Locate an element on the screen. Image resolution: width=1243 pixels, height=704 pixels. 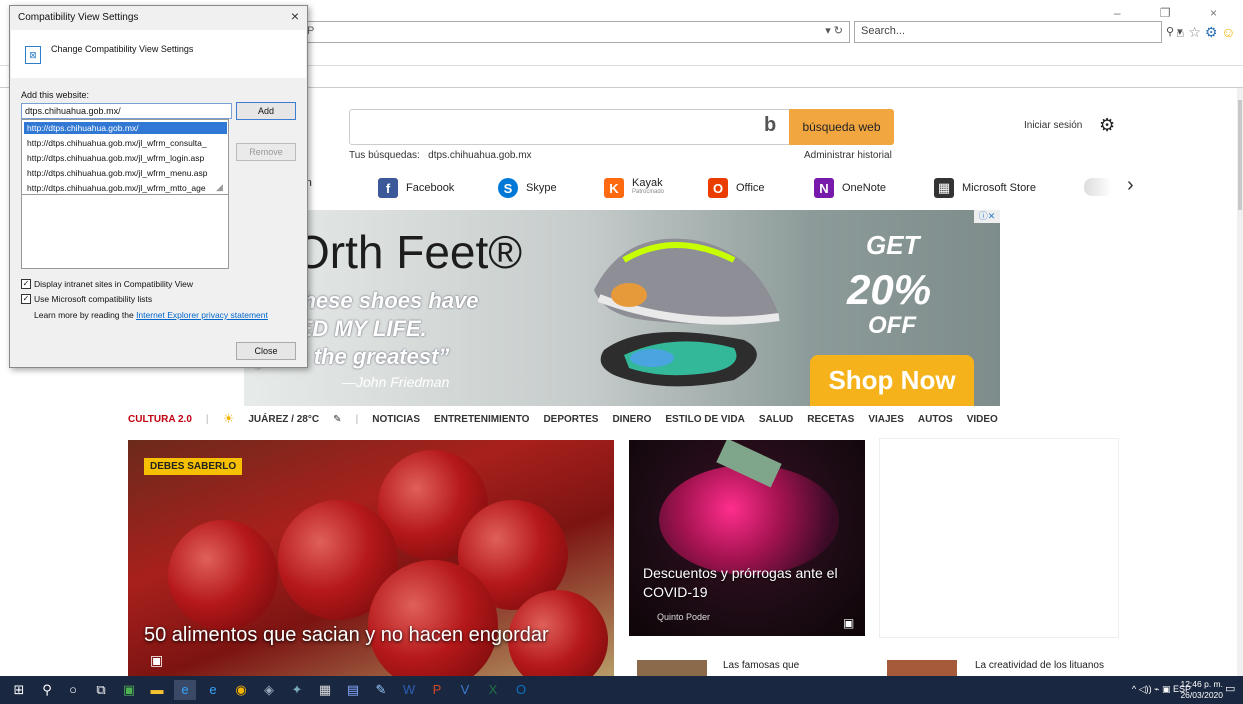
add-button: Add is located at coordinates (266, 111).